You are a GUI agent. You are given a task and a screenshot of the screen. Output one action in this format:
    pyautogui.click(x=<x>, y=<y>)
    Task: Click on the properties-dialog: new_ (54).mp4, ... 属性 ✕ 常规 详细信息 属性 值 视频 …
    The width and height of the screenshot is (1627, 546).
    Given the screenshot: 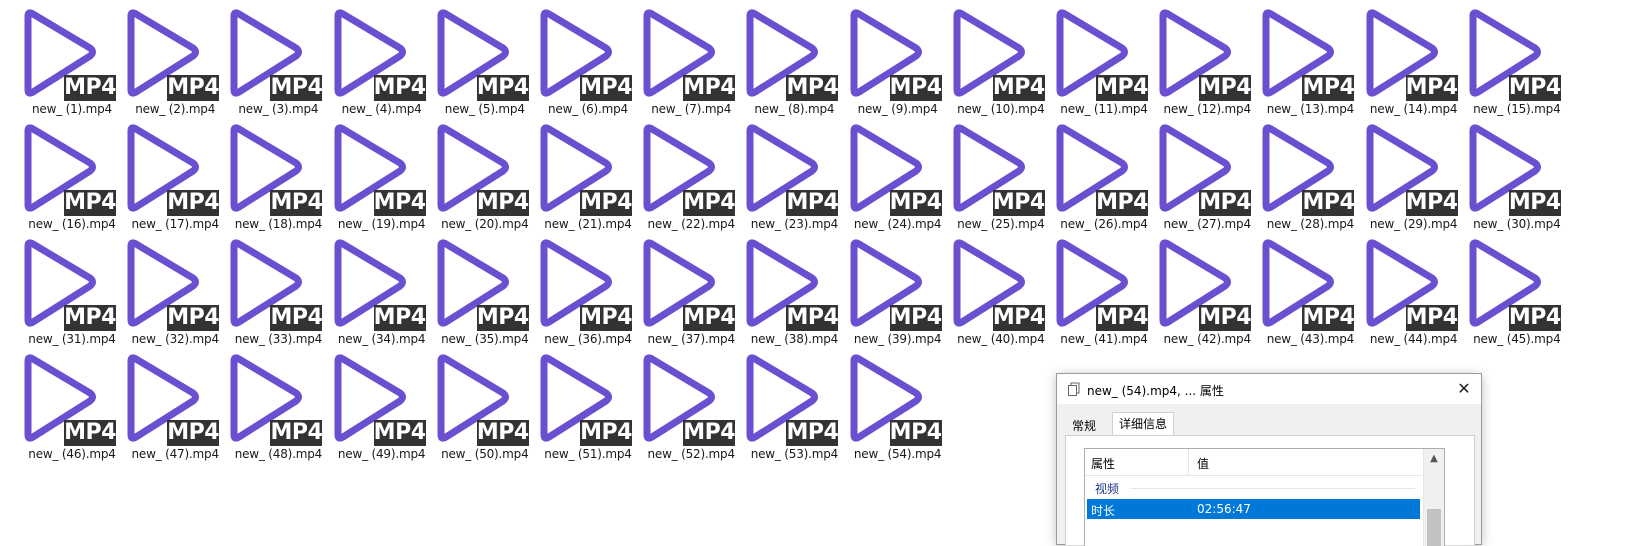 What is the action you would take?
    pyautogui.click(x=1269, y=459)
    